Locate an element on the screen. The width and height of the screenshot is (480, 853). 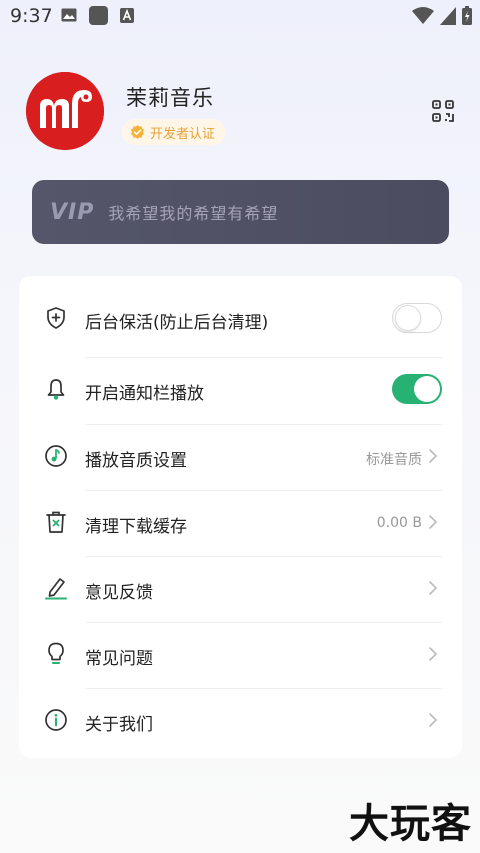
vip-logo: VIP is located at coordinates (72, 212).